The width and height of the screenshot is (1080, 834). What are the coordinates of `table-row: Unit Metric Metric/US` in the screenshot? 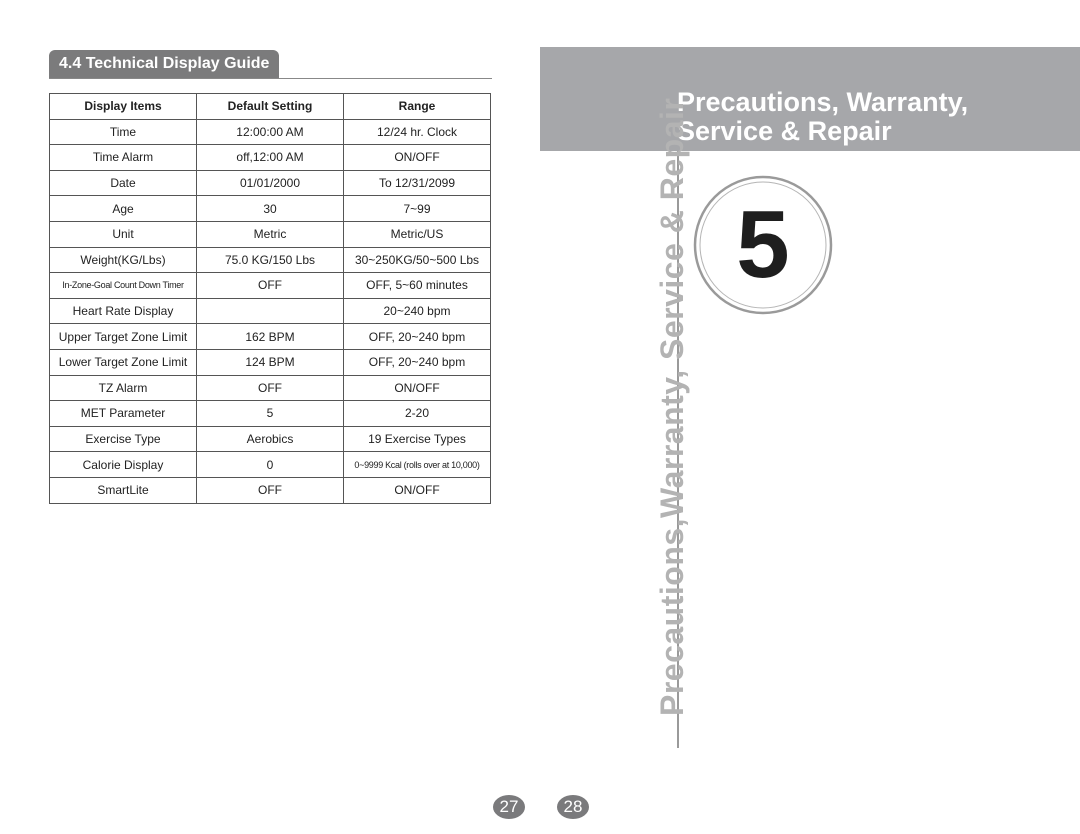 It's located at (270, 234).